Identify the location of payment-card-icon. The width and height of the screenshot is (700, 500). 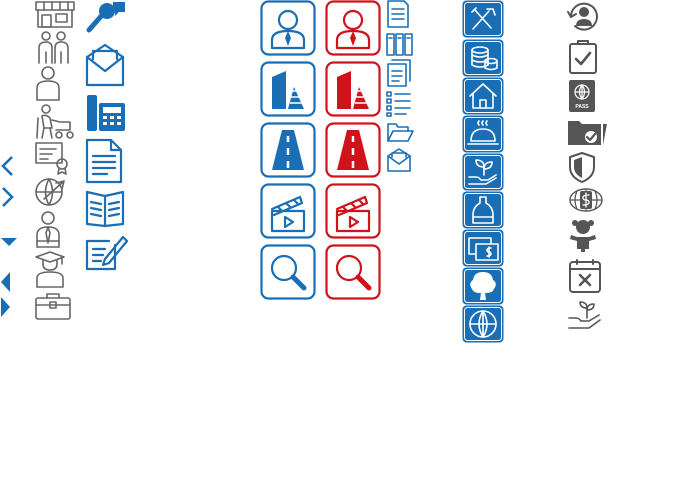
(483, 248).